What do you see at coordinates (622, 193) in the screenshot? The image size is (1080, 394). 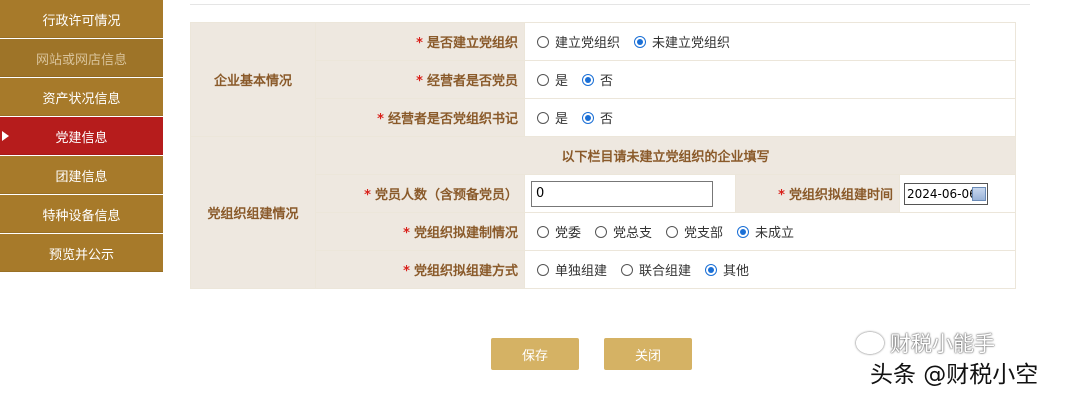 I see `member-count-input` at bounding box center [622, 193].